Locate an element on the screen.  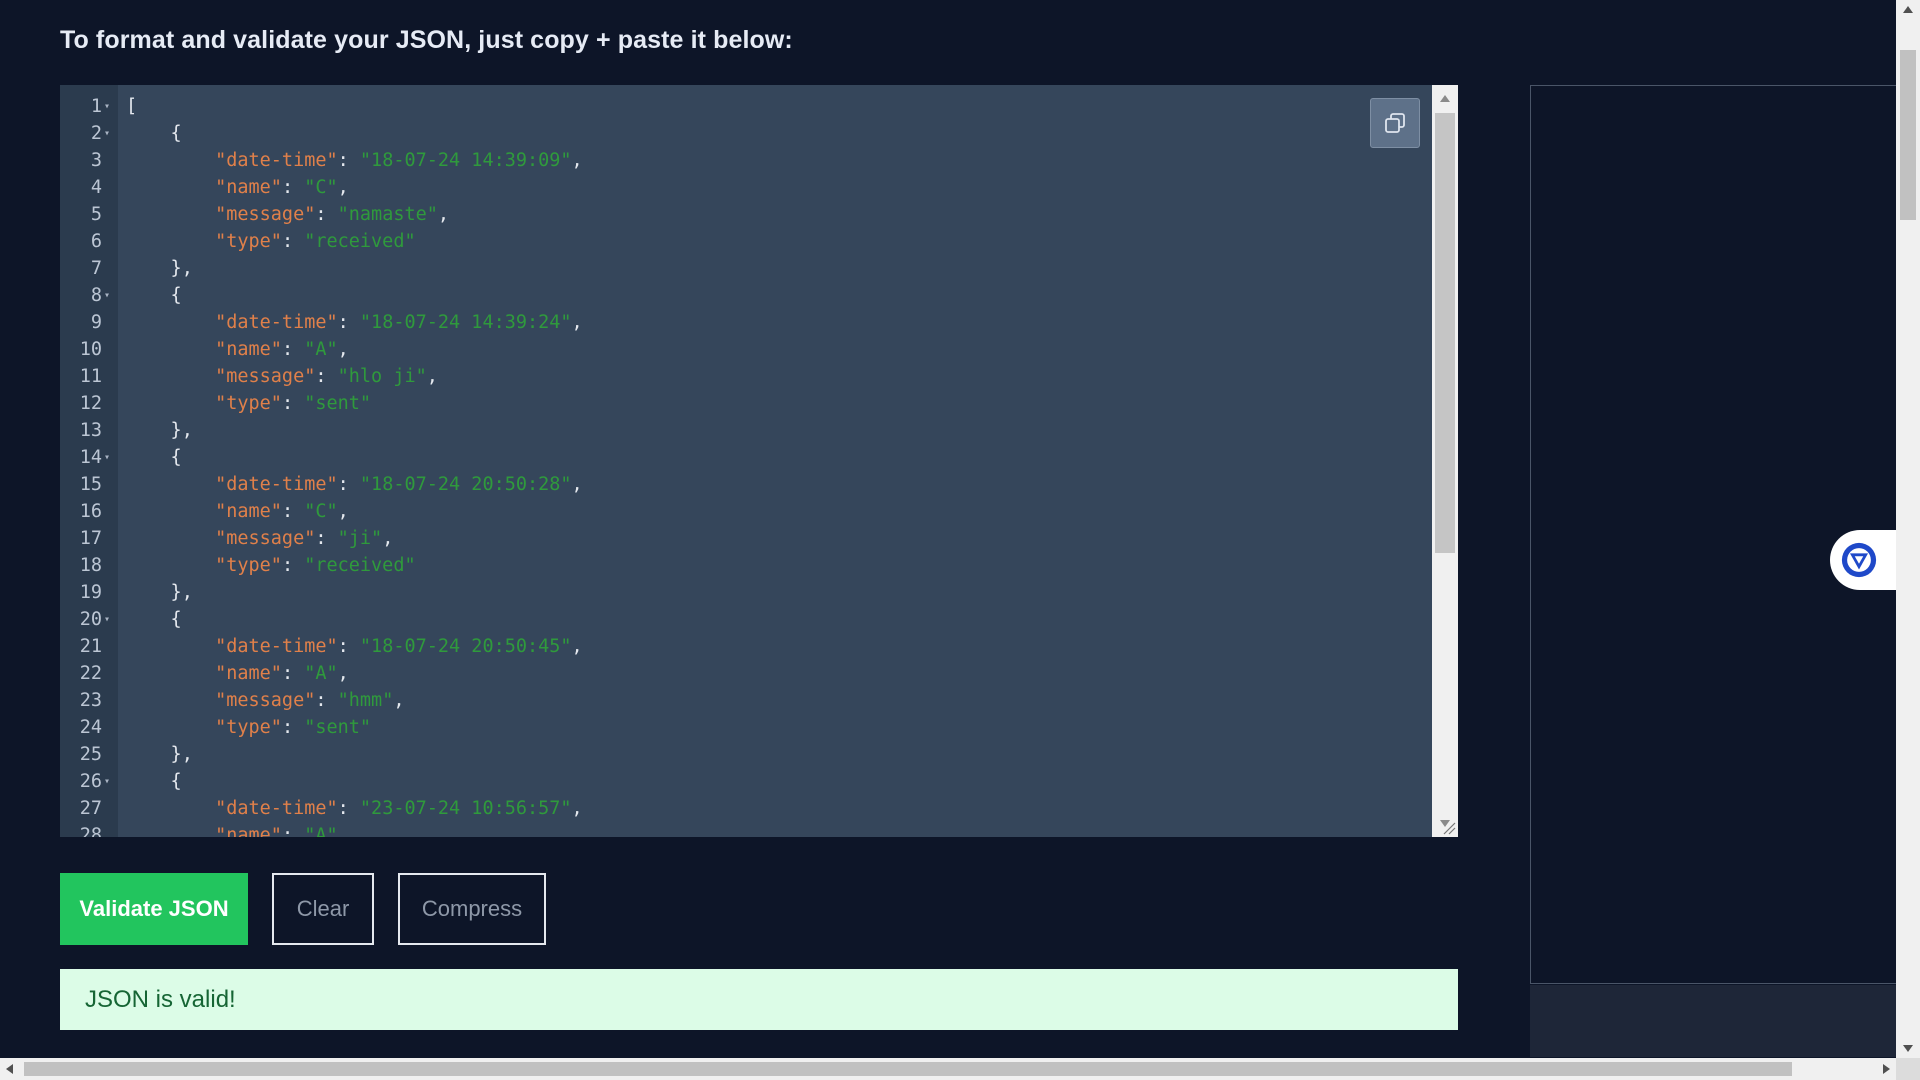
json-punctuation: [ is located at coordinates (132, 106).